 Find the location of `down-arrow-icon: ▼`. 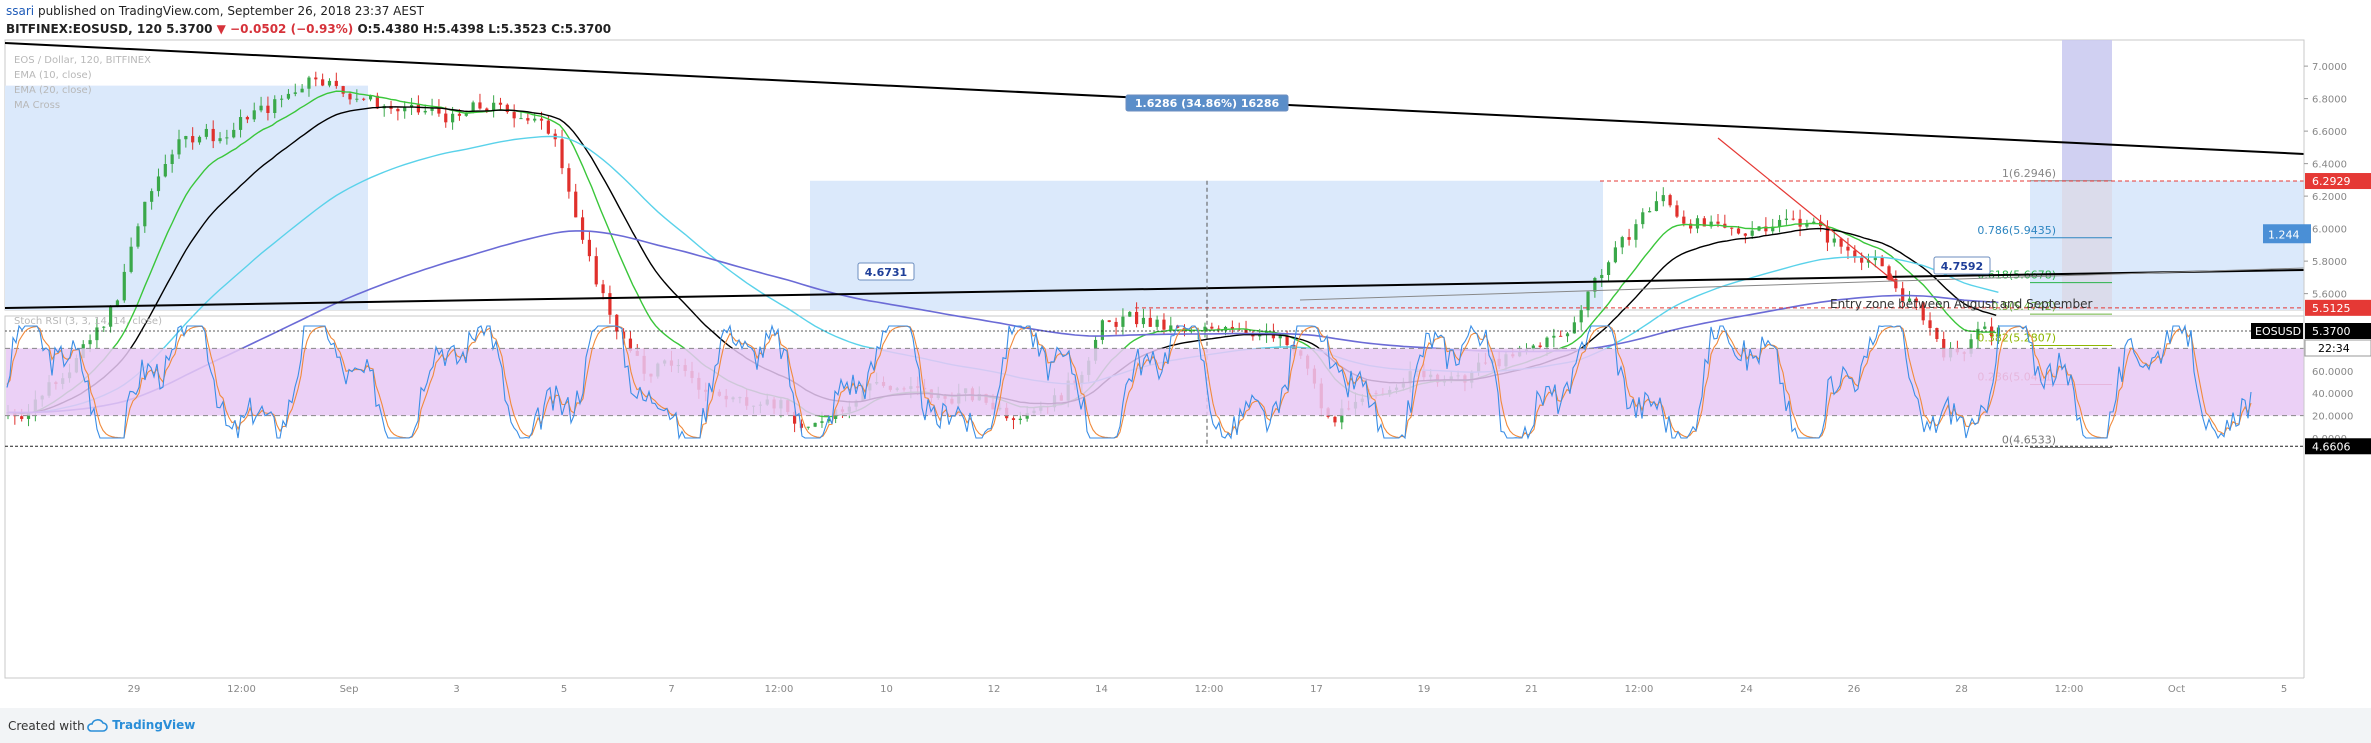

down-arrow-icon: ▼ is located at coordinates (221, 29).